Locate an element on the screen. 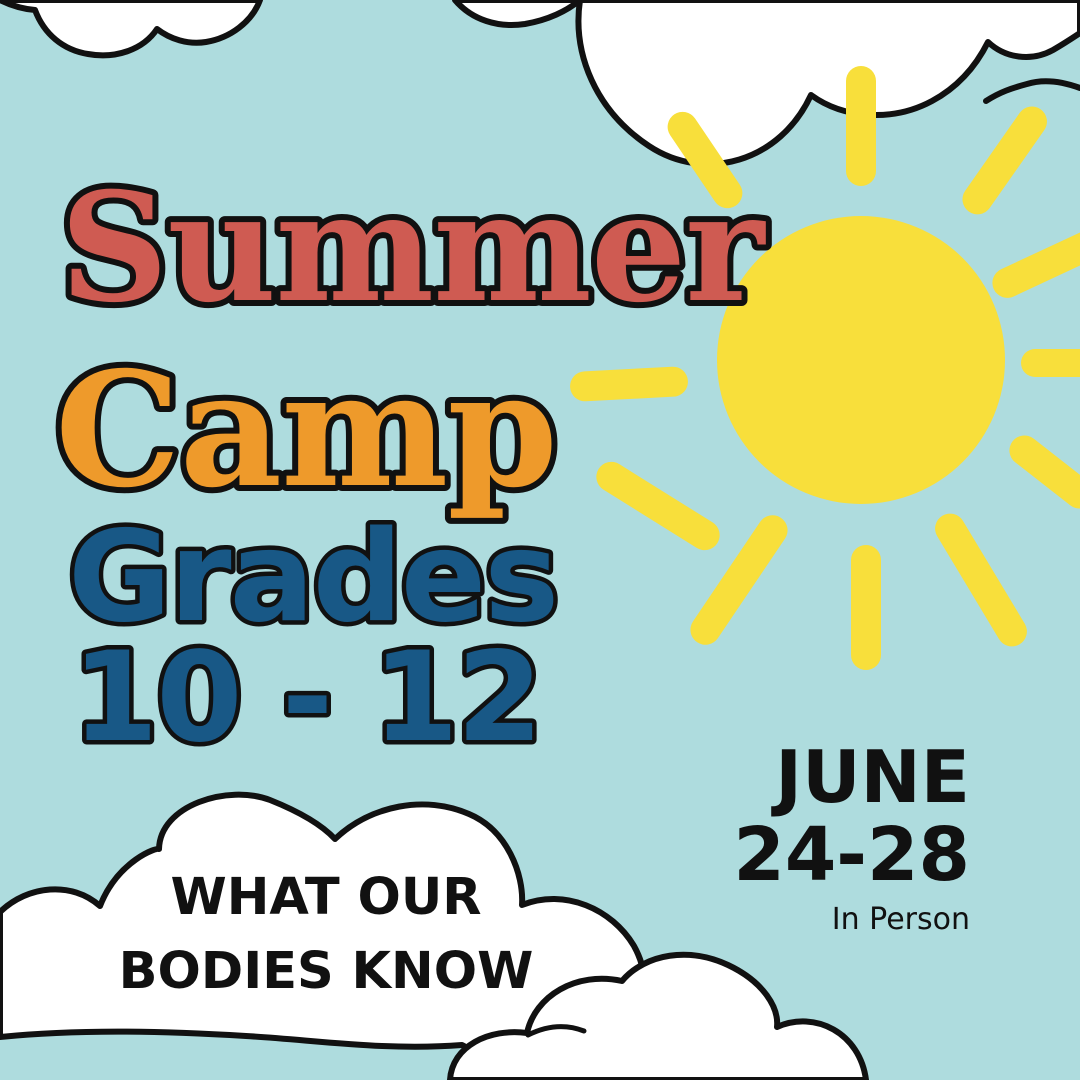  cloud-message-line-two: BODIES KNOW is located at coordinates (326, 971).